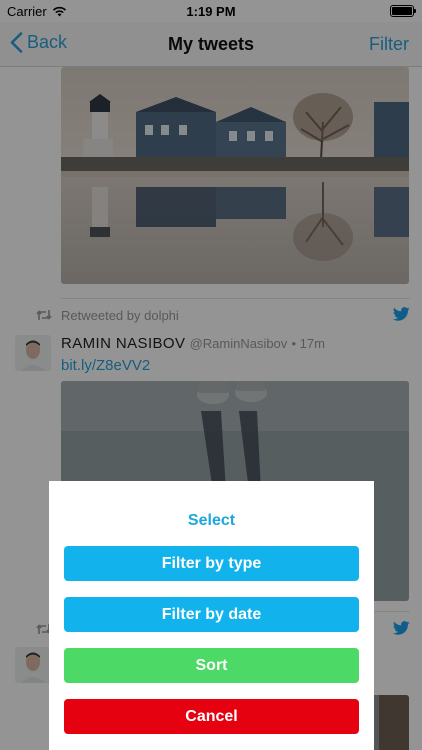 The height and width of the screenshot is (750, 422). What do you see at coordinates (211, 716) in the screenshot?
I see `cancel-button: Cancel` at bounding box center [211, 716].